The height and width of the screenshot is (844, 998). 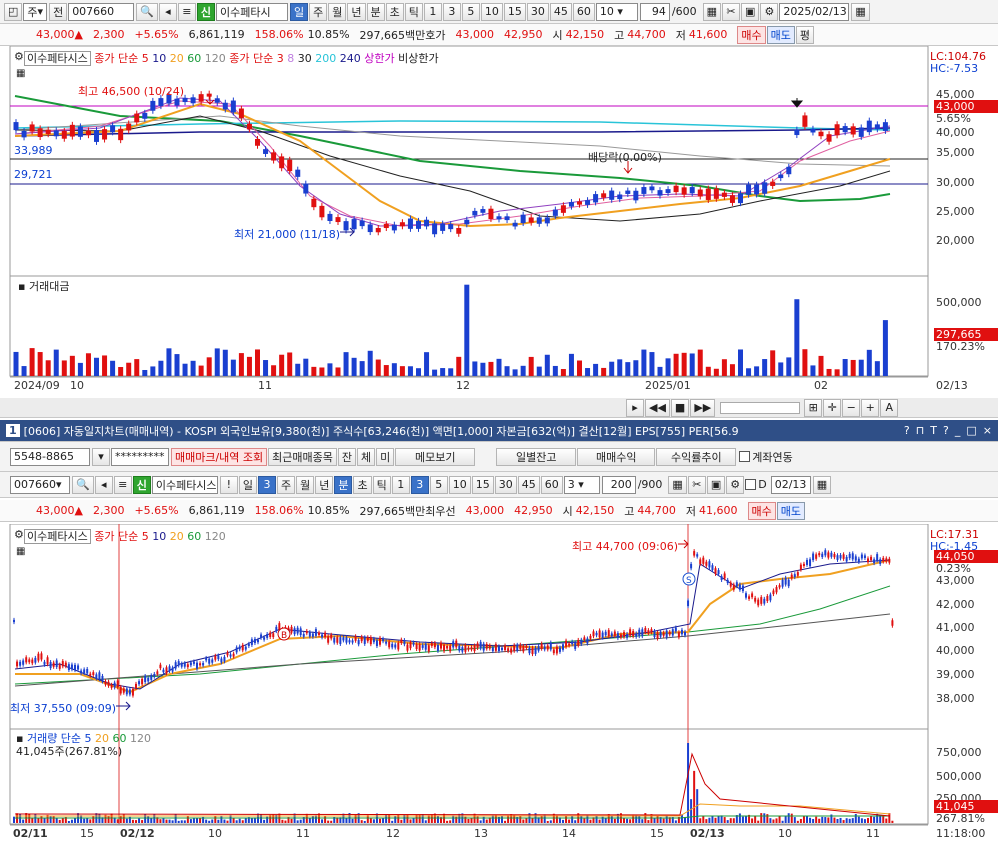 I want to click on bottom-save-icon: ▣, so click(x=716, y=484).